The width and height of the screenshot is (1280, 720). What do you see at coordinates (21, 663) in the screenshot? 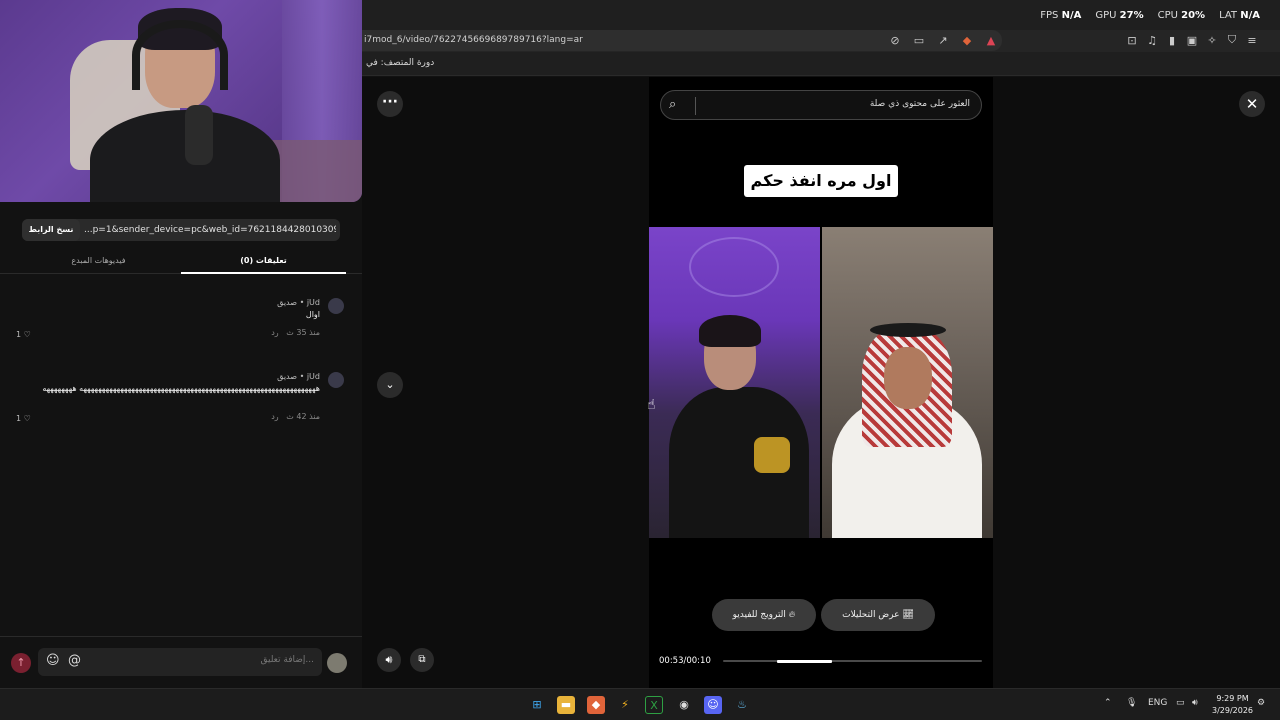
I see `send-icon: ↑` at bounding box center [21, 663].